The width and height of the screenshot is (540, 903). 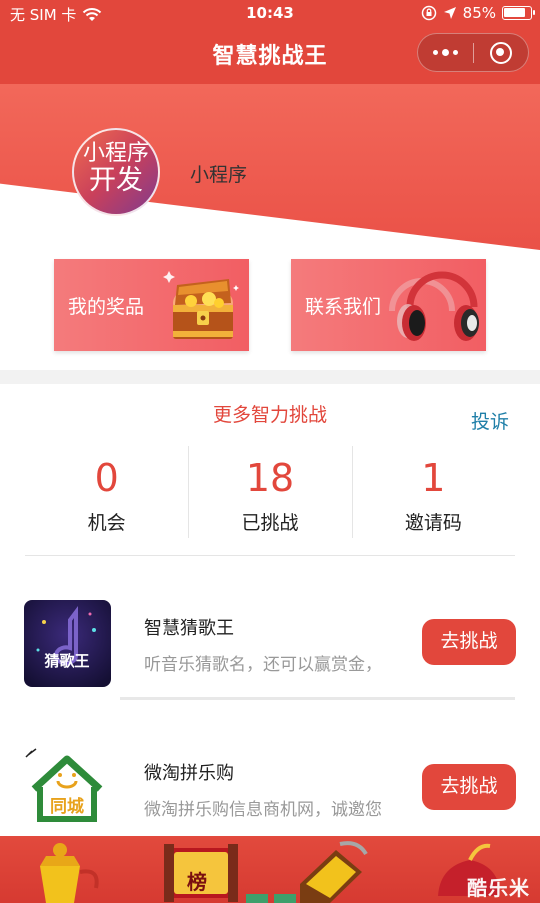 What do you see at coordinates (189, 628) in the screenshot?
I see `game-name: 智慧猜歌王` at bounding box center [189, 628].